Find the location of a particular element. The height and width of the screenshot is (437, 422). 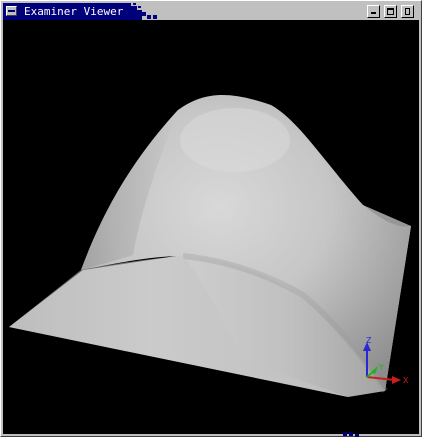

close-icon is located at coordinates (407, 11).